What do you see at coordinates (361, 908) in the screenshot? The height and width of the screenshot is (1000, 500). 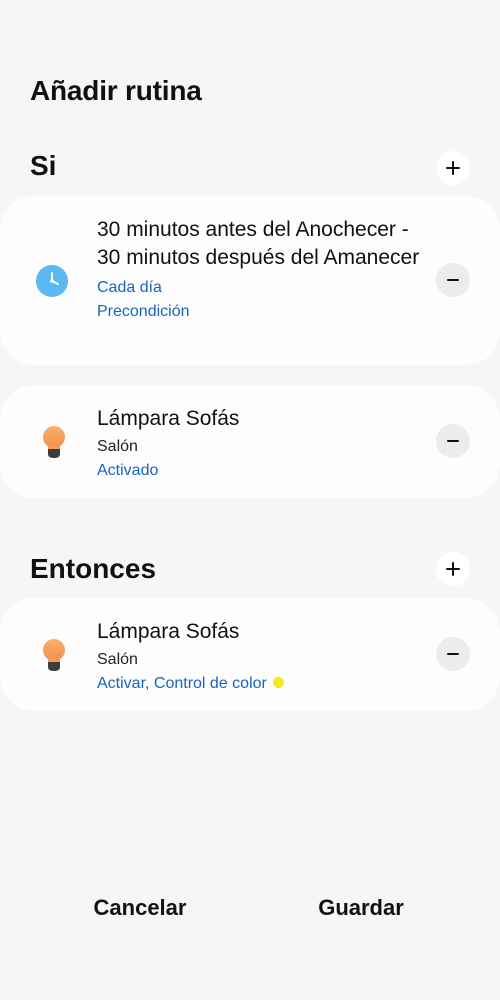 I see `save-button: Guardar` at bounding box center [361, 908].